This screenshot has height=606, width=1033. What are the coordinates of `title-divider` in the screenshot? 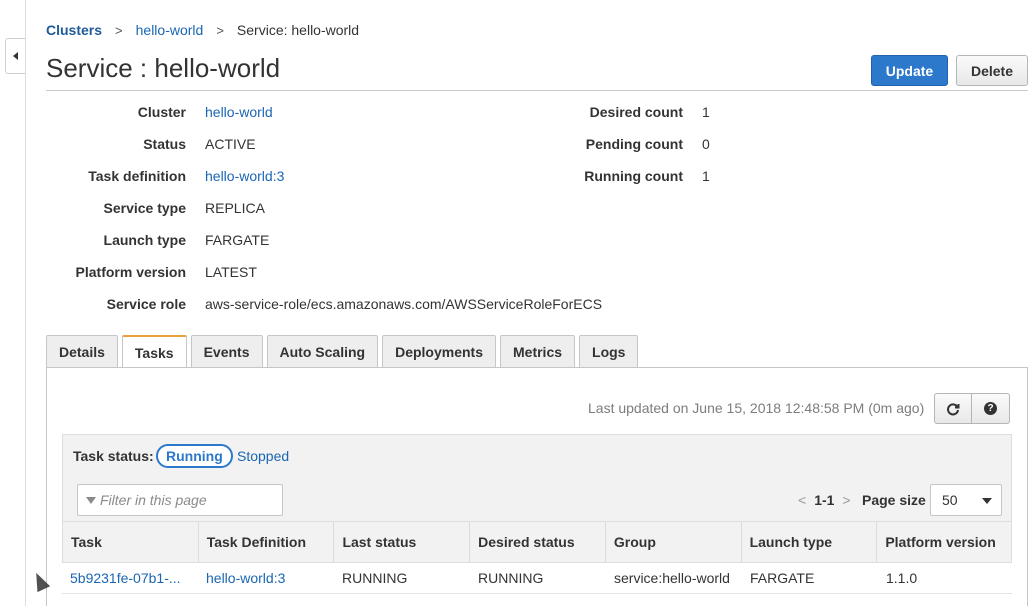 It's located at (537, 90).